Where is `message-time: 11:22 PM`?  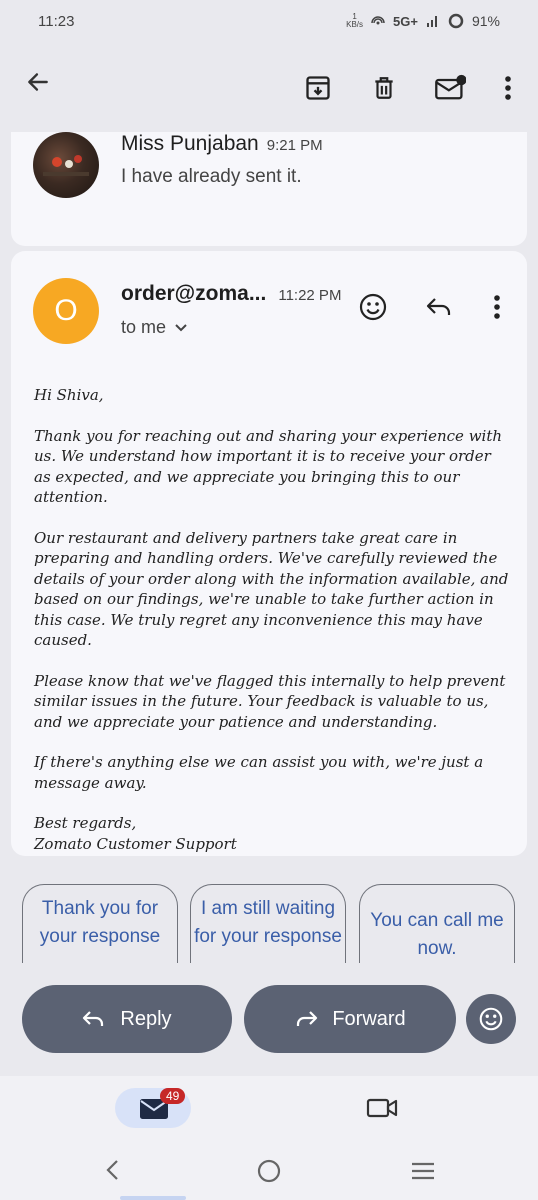
message-time: 11:22 PM is located at coordinates (310, 295).